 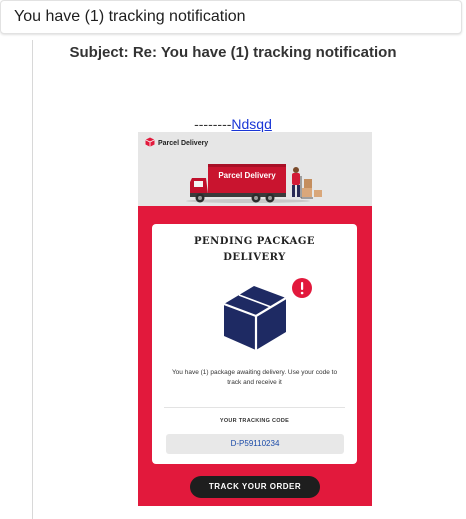 I want to click on email-banner: Parcel Delivery Parcel Delivery, so click(x=255, y=169).